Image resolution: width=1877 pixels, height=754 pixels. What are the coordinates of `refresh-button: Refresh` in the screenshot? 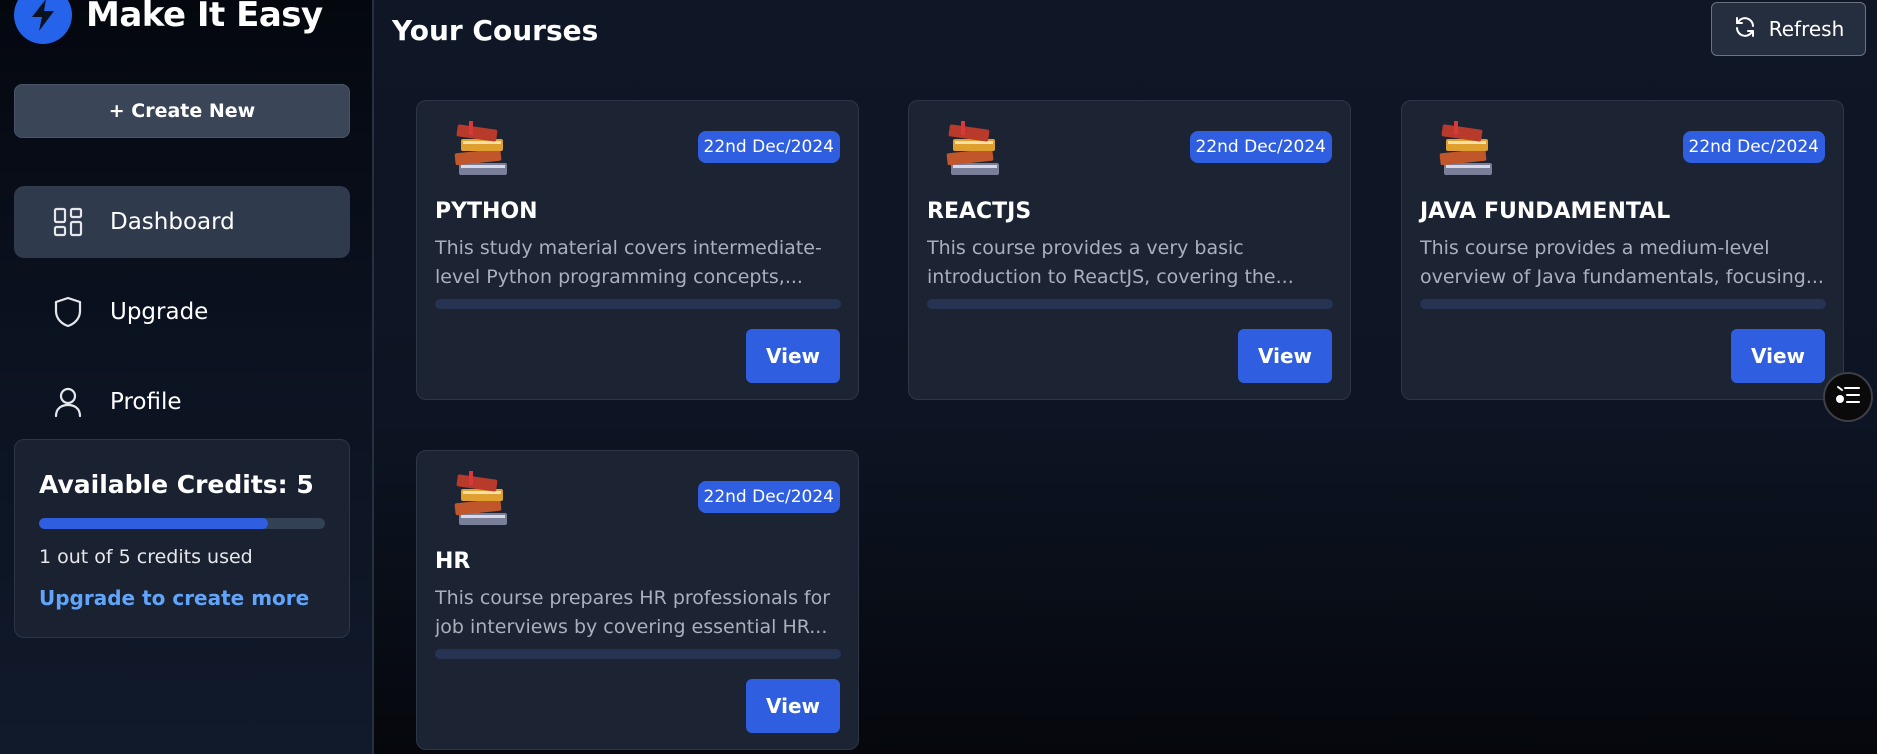 It's located at (1788, 29).